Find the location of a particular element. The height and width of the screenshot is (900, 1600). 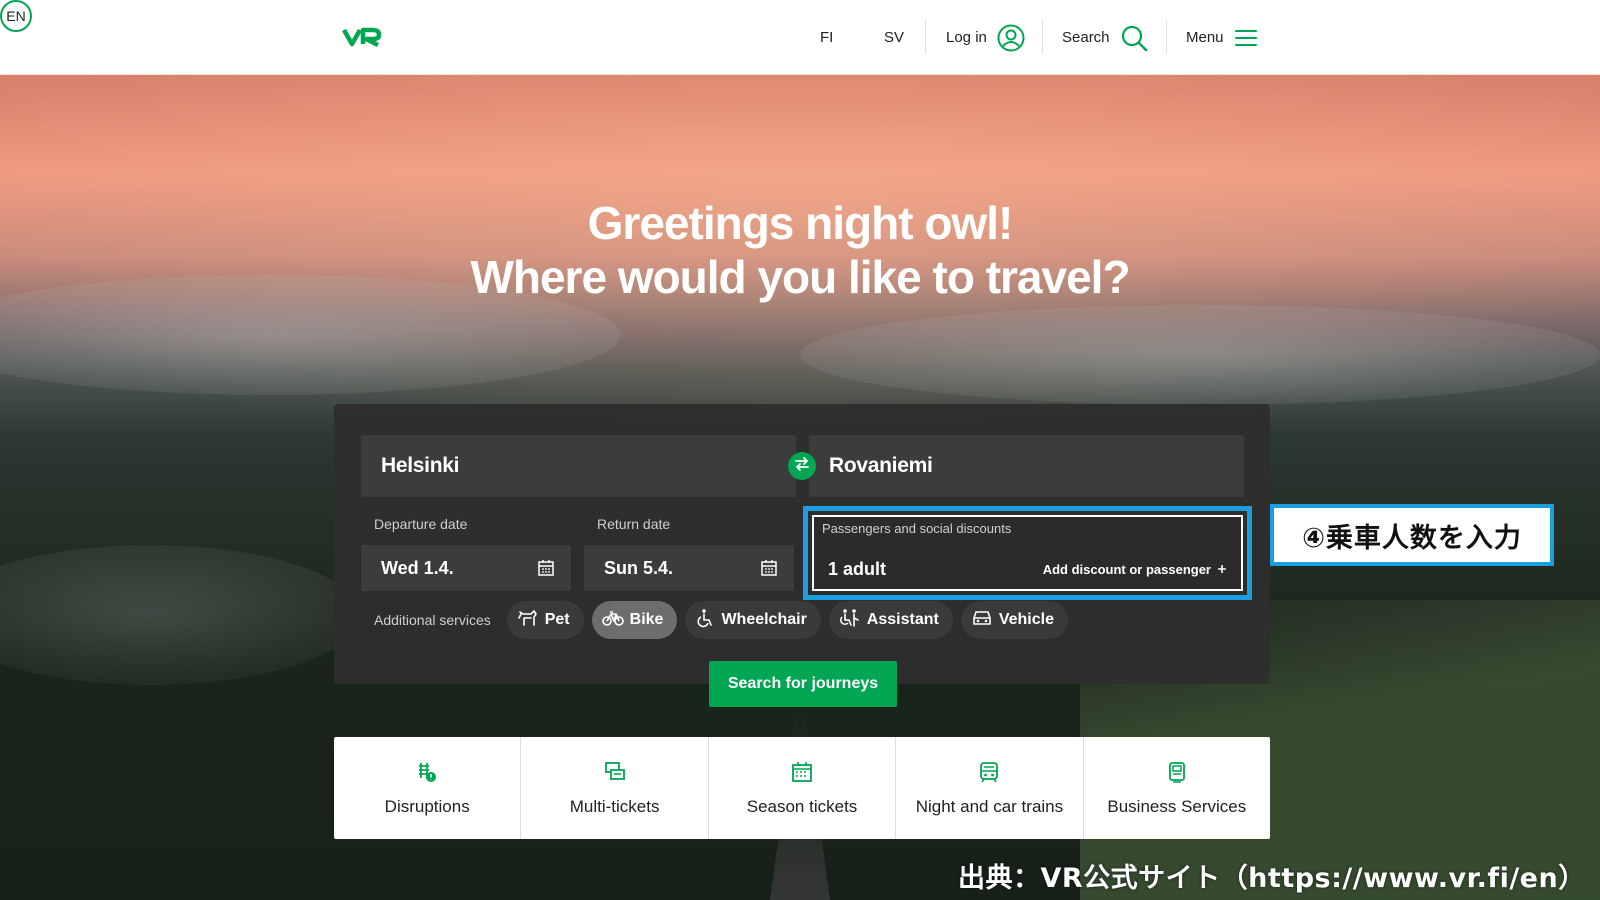

menu-button: Menu is located at coordinates (1222, 37).